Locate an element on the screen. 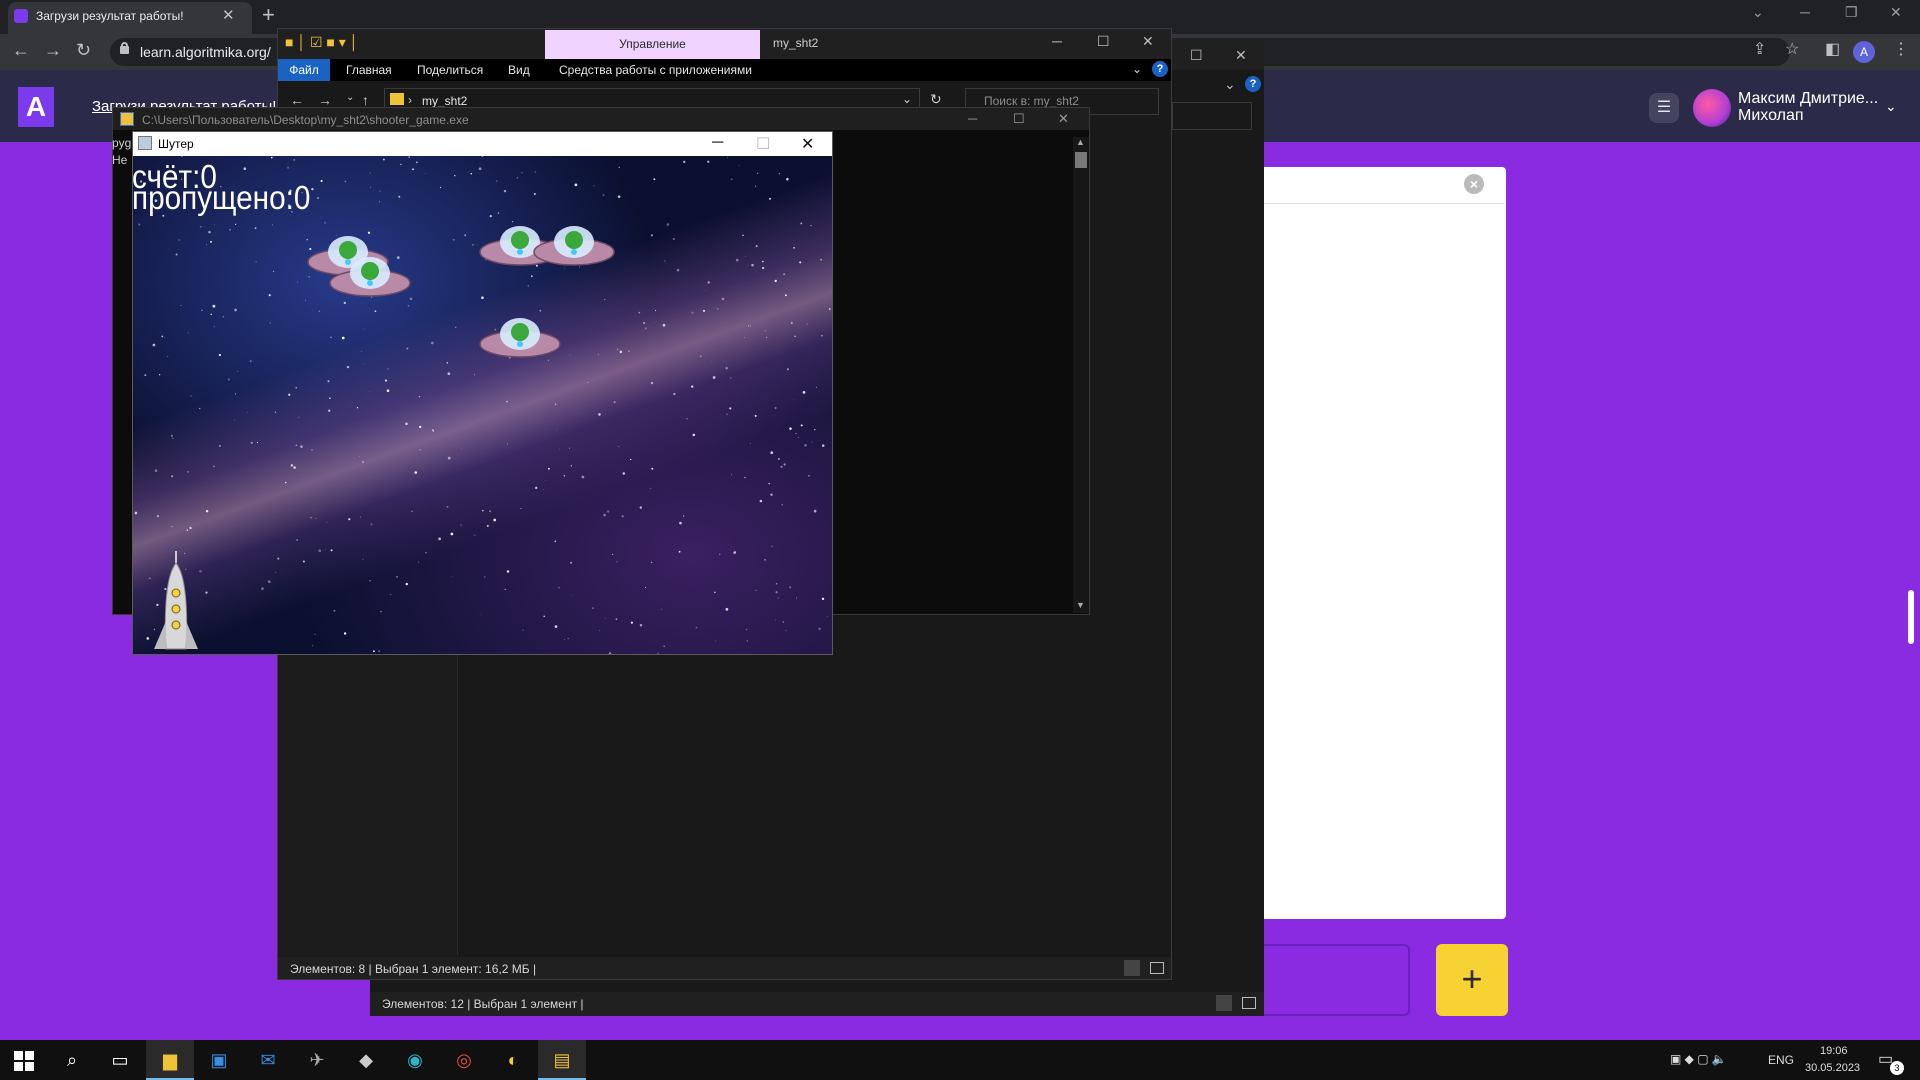  side-panel-icon: ◧ is located at coordinates (1832, 50).